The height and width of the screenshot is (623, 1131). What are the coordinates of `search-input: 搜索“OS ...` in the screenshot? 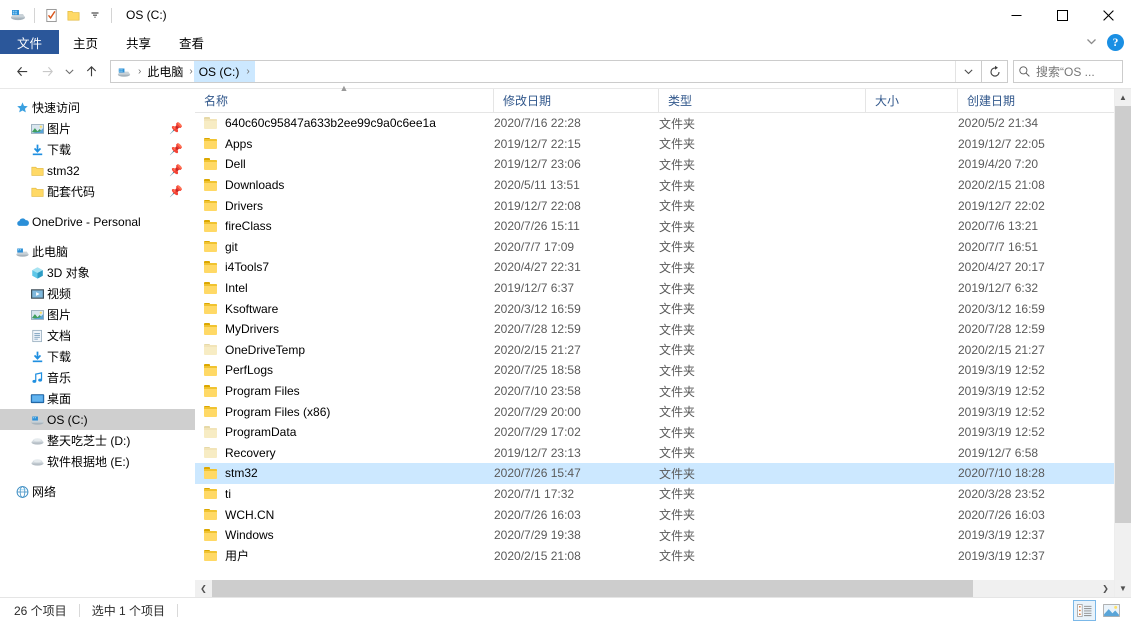 It's located at (1068, 71).